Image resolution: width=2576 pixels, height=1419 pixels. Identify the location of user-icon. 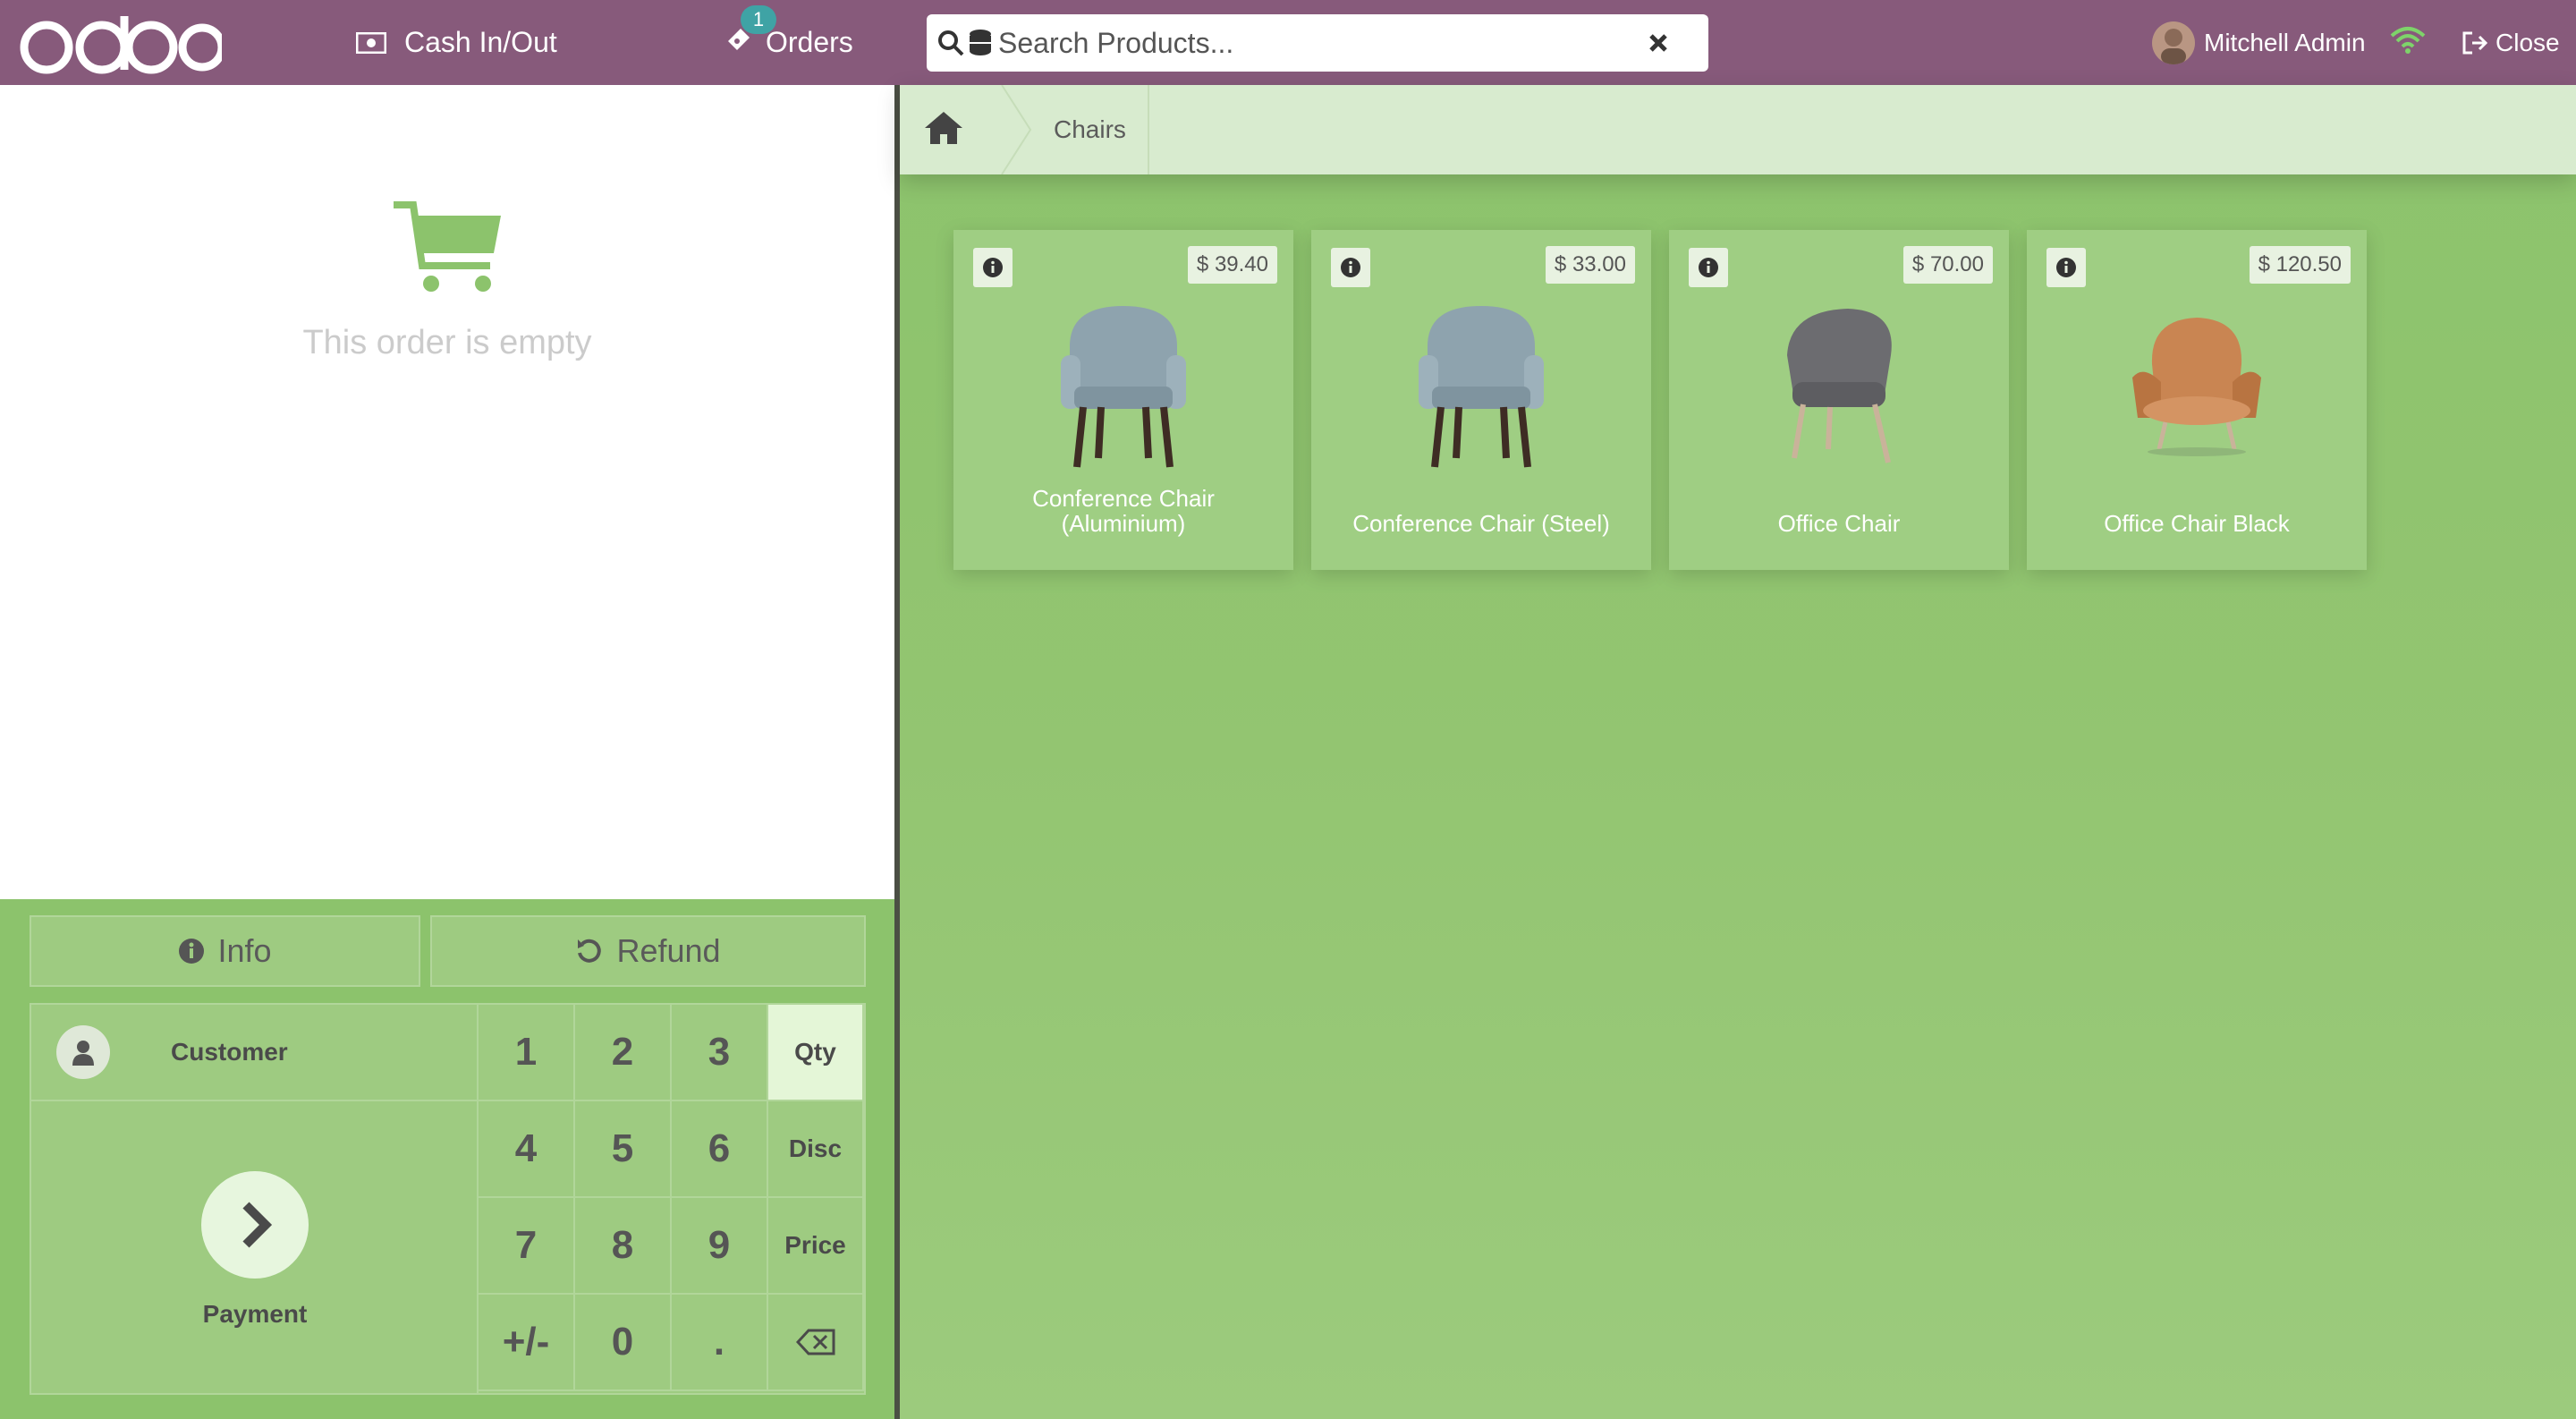
(83, 1052).